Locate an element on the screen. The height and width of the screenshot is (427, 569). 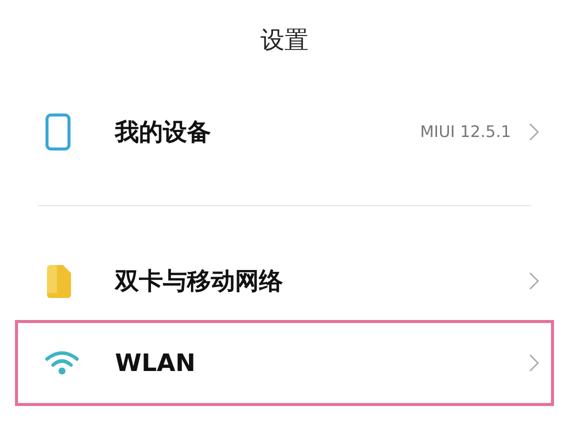
row-label: 我的设备 is located at coordinates (163, 132).